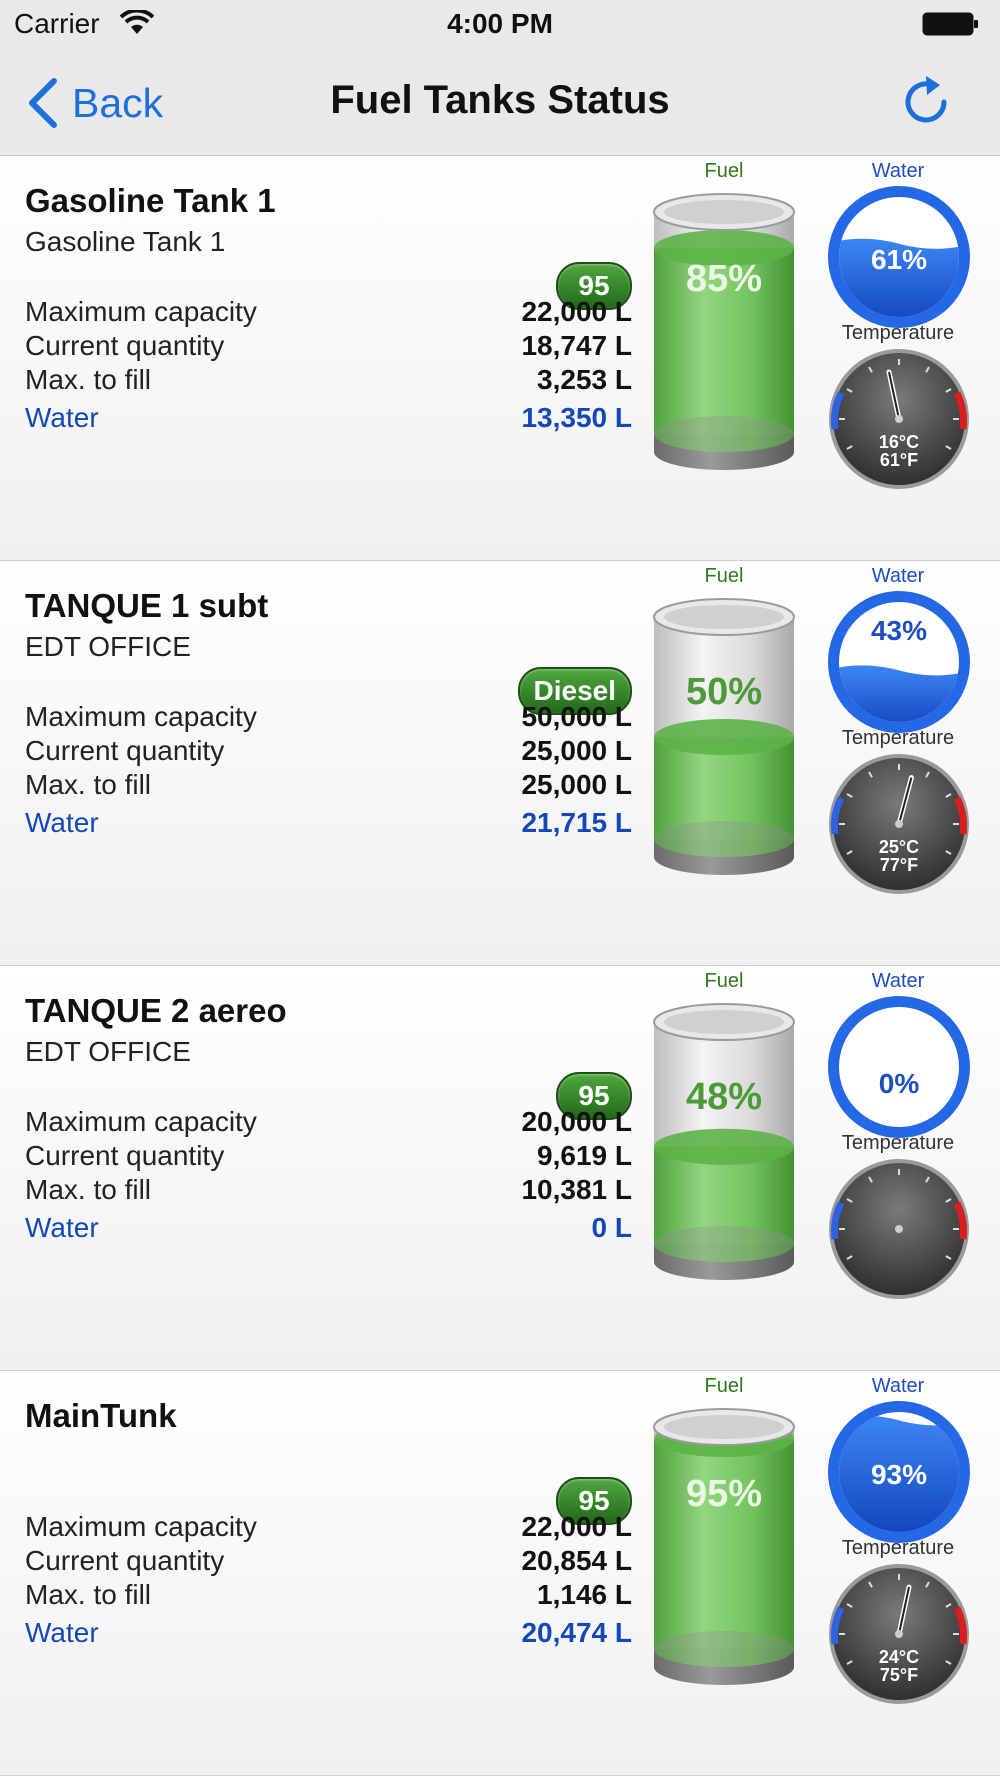 The width and height of the screenshot is (1000, 1778). I want to click on water-level-gauge: 93%, so click(899, 1472).